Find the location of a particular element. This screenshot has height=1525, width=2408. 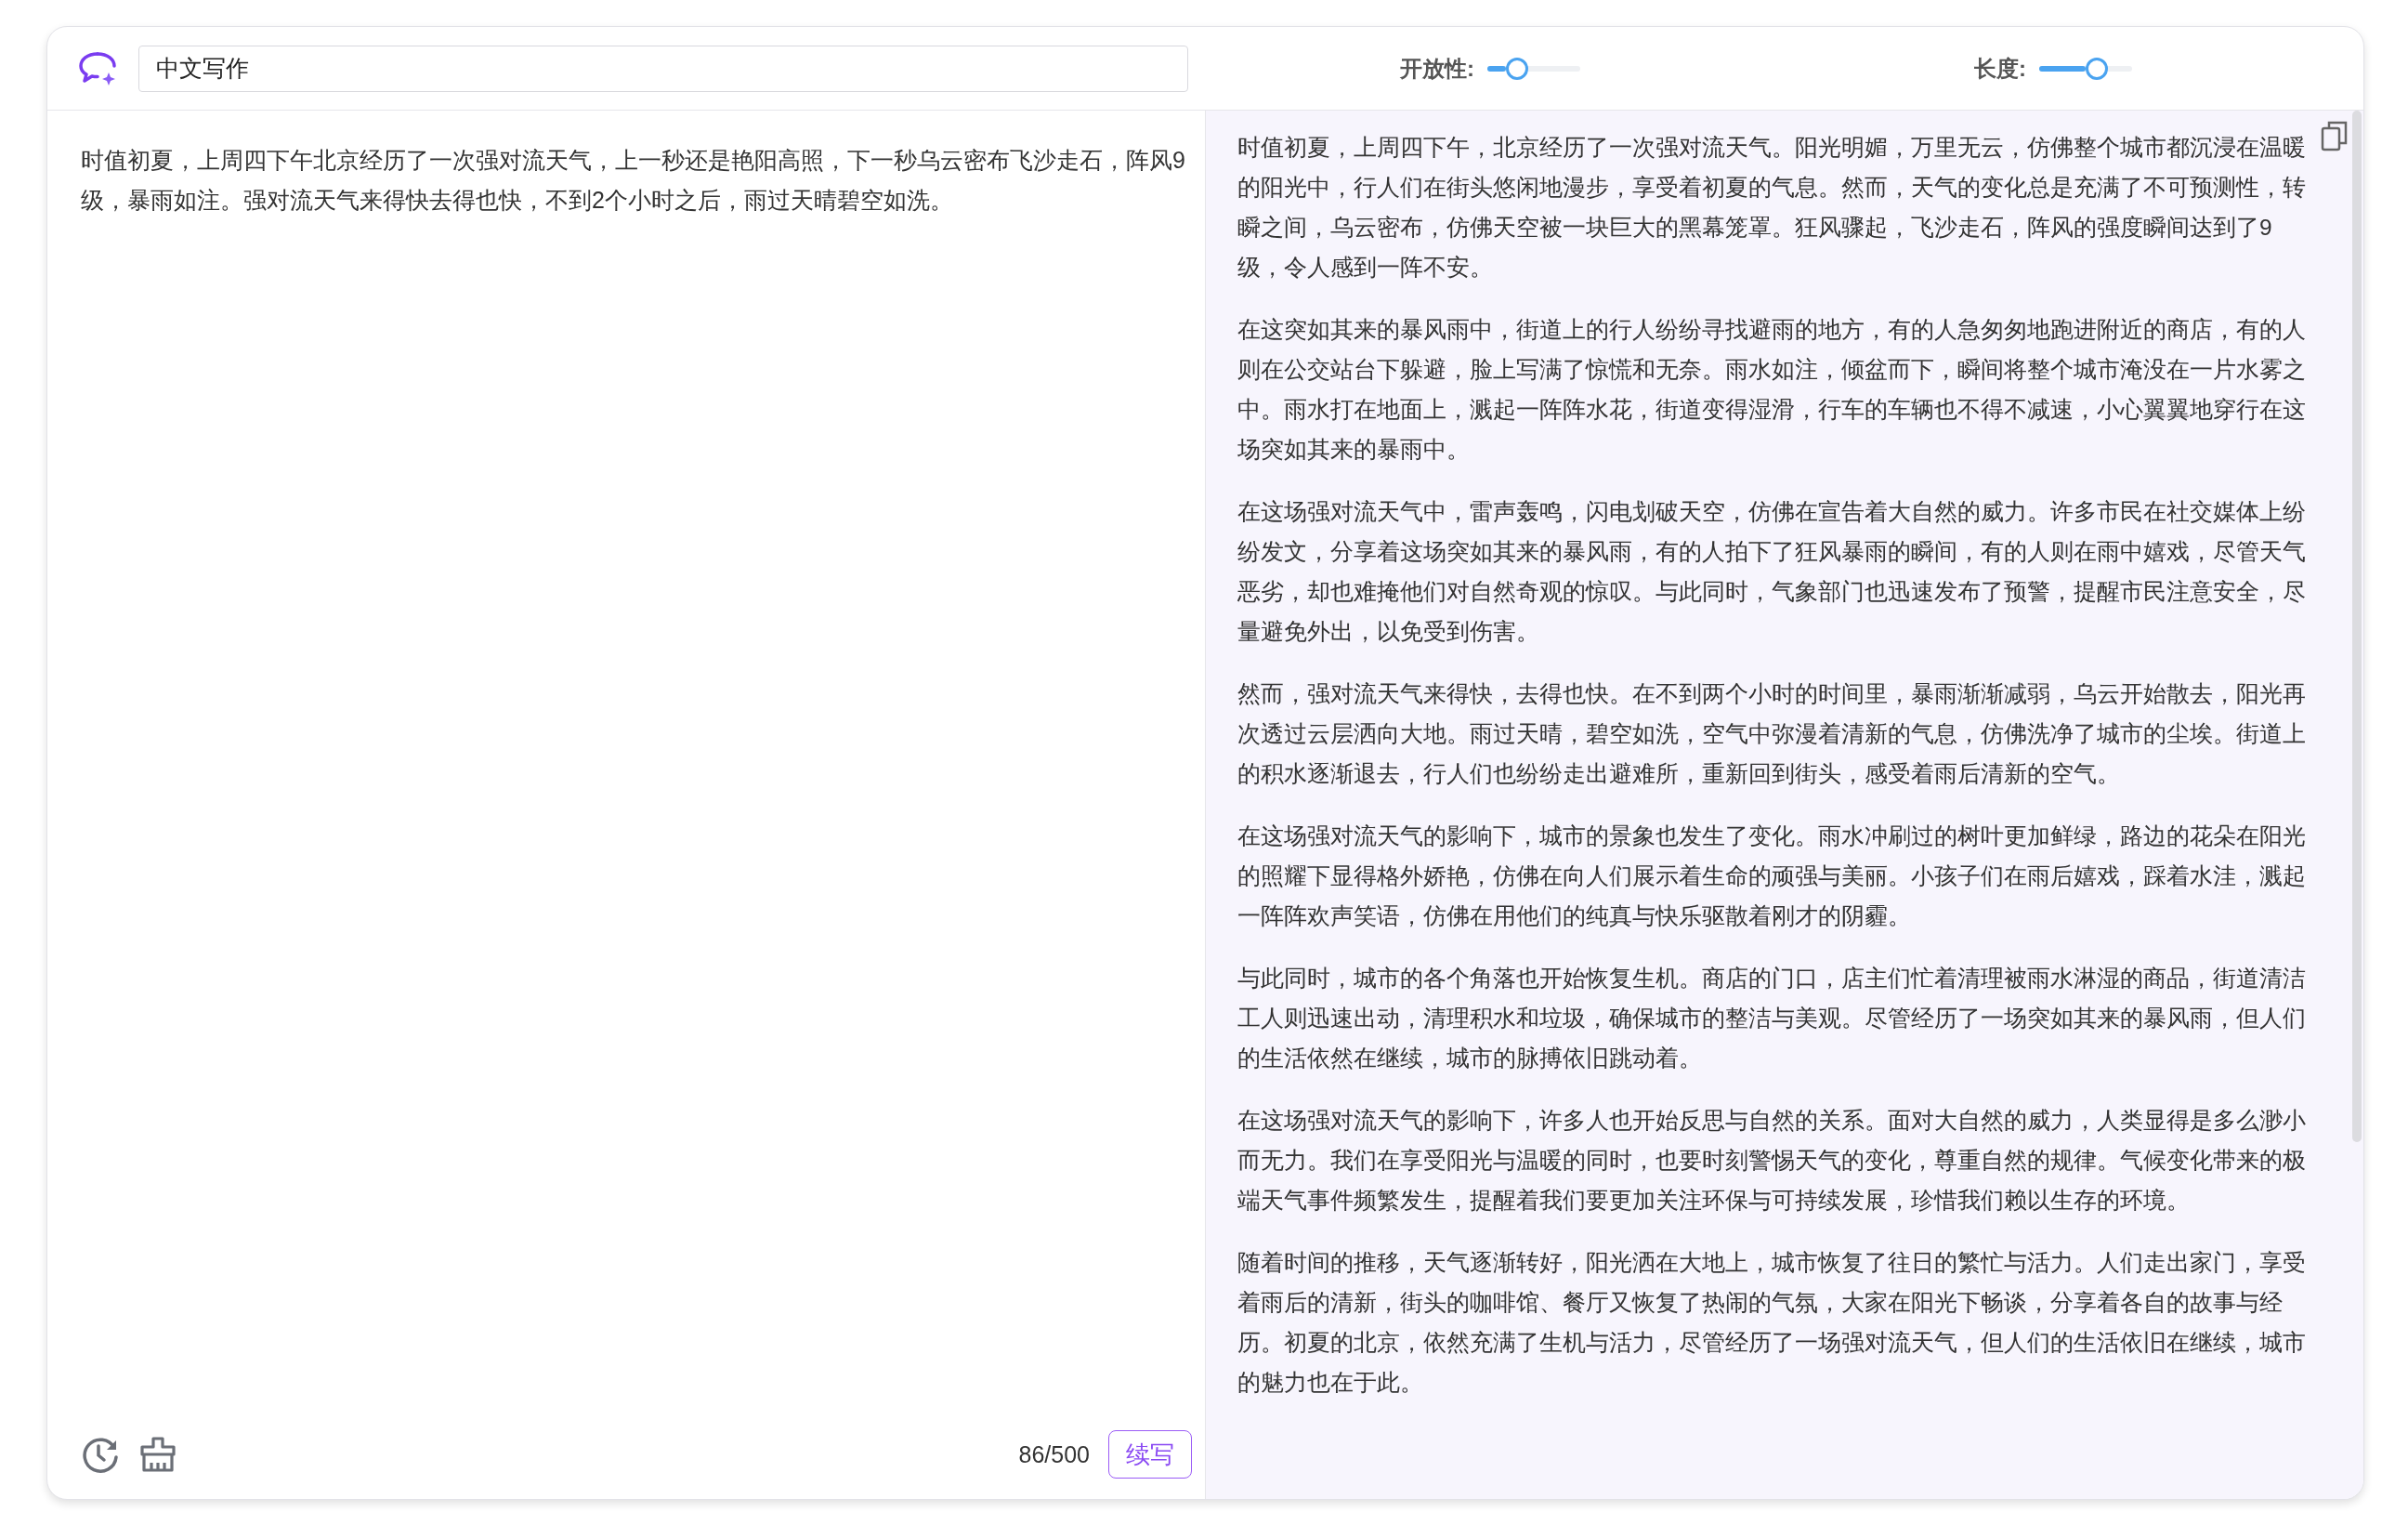

output-paragraph: 在这场强对流天气的影响下，城市的景象也发生了变化。雨水冲刷过的树叶更加鲜绿，路边的花朵在阳光的照耀下显得格外娇艳，仿佛在向人们展示着生命的顽强与美丽。小孩子们在雨后嬉戏，踩着水洼，溅起一阵阵欢声笑语，仿佛在用他们的纯真与快乐驱散着刚才的阴霾。 is located at coordinates (1772, 876).